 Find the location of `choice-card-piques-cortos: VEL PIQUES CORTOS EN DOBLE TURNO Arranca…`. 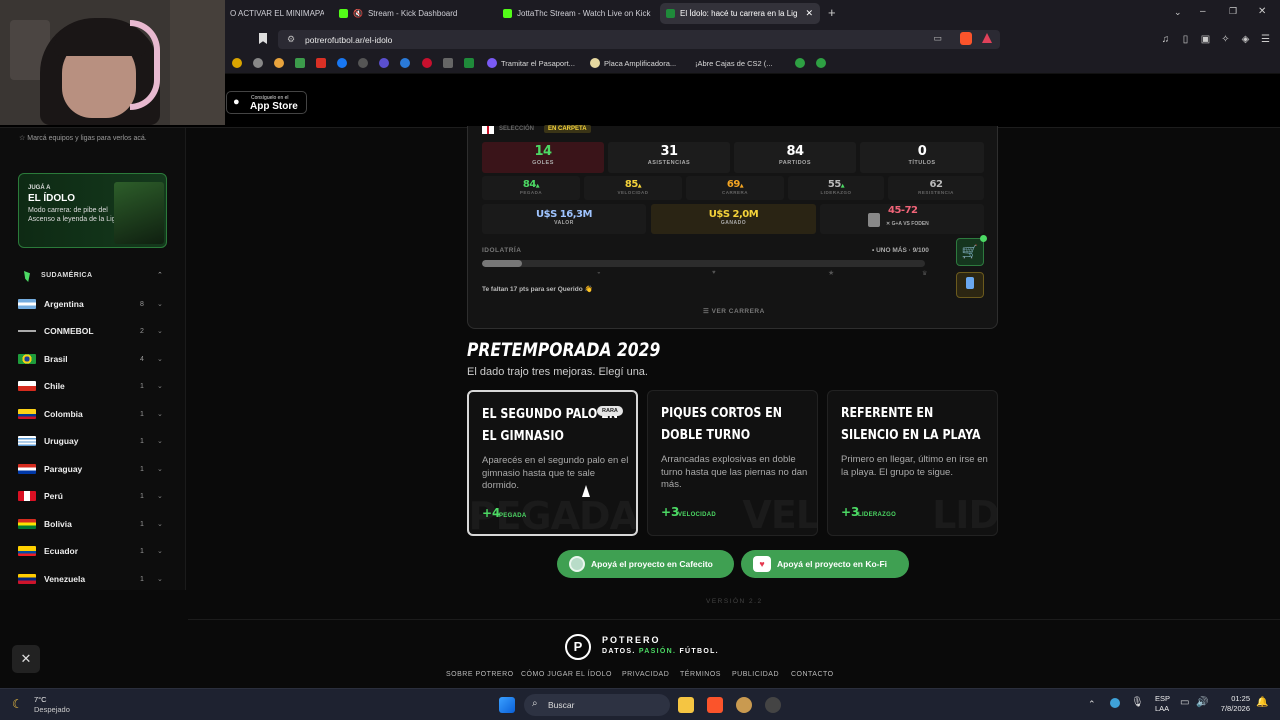

choice-card-piques-cortos: VEL PIQUES CORTOS EN DOBLE TURNO Arranca… is located at coordinates (732, 463).